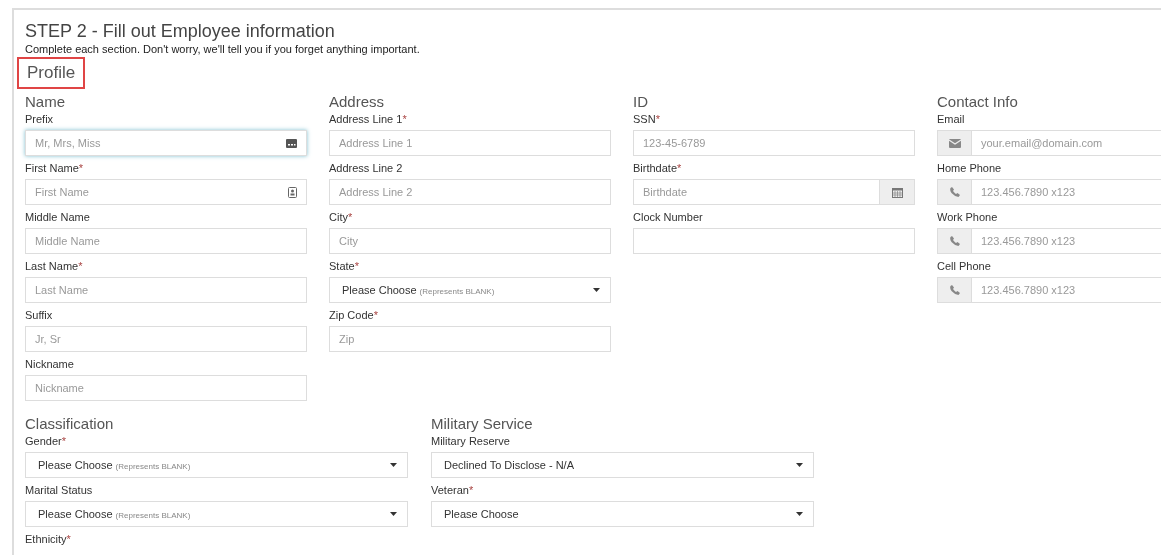 This screenshot has height=555, width=1161. Describe the element at coordinates (655, 168) in the screenshot. I see `field-label: Birthdate` at that location.